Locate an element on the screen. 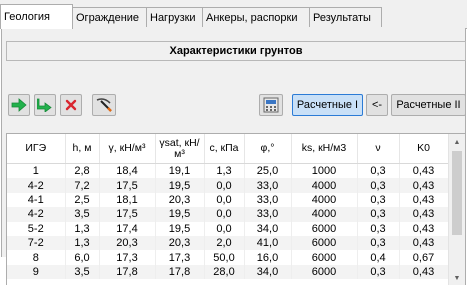 The width and height of the screenshot is (467, 285). calc-i-button: Расчетные I is located at coordinates (327, 105).